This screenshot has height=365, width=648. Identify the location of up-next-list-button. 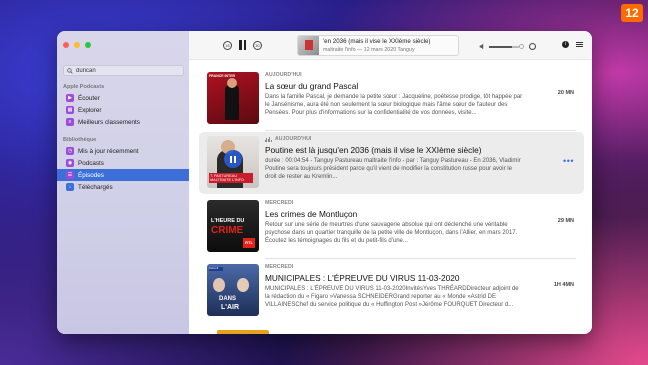
(579, 45).